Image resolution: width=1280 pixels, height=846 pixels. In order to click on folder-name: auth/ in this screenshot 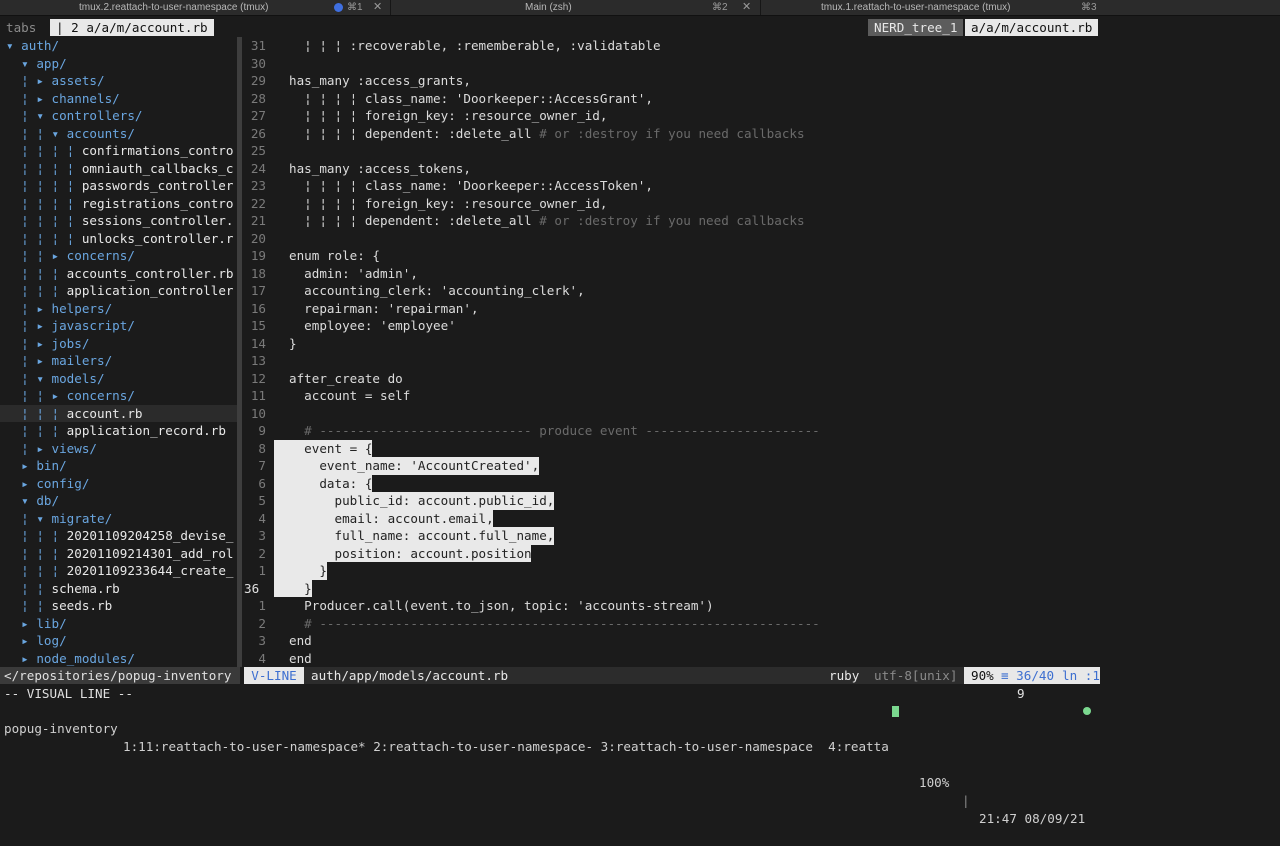, I will do `click(40, 45)`.